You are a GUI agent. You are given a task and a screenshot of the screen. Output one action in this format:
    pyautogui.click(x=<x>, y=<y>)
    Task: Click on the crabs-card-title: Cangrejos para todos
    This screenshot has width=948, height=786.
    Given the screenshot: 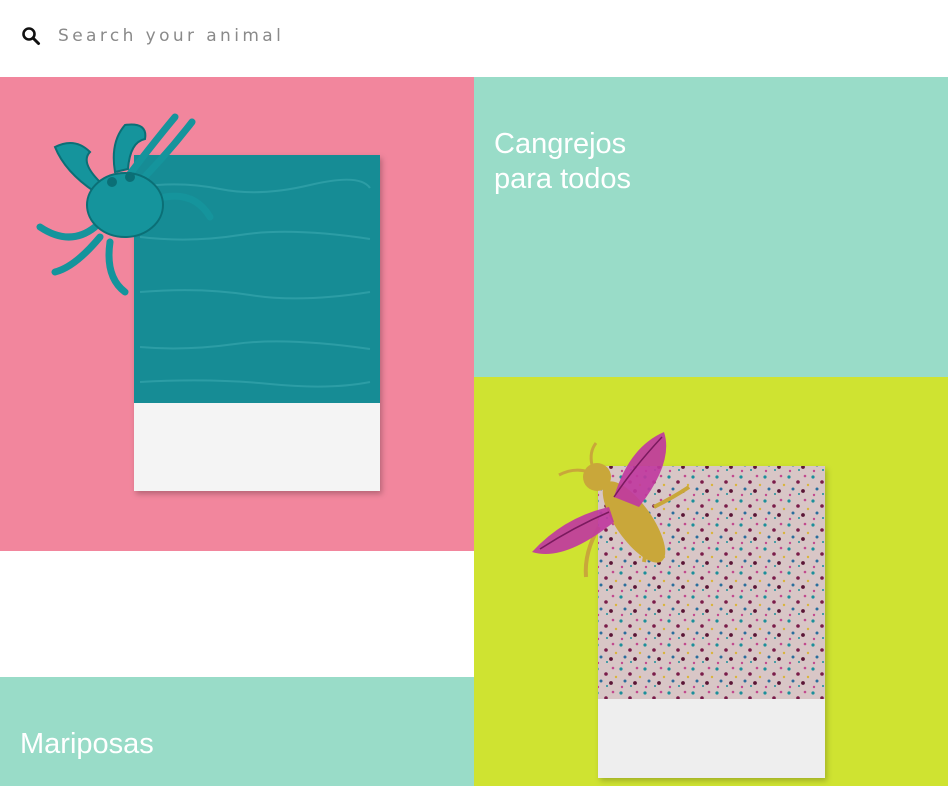 What is the action you would take?
    pyautogui.click(x=644, y=162)
    